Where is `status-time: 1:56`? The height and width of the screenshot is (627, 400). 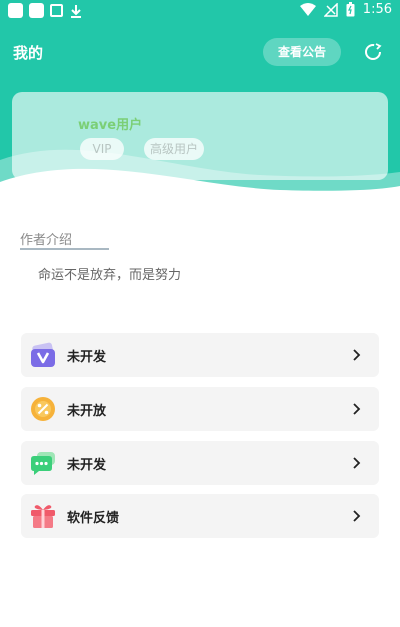 status-time: 1:56 is located at coordinates (377, 9).